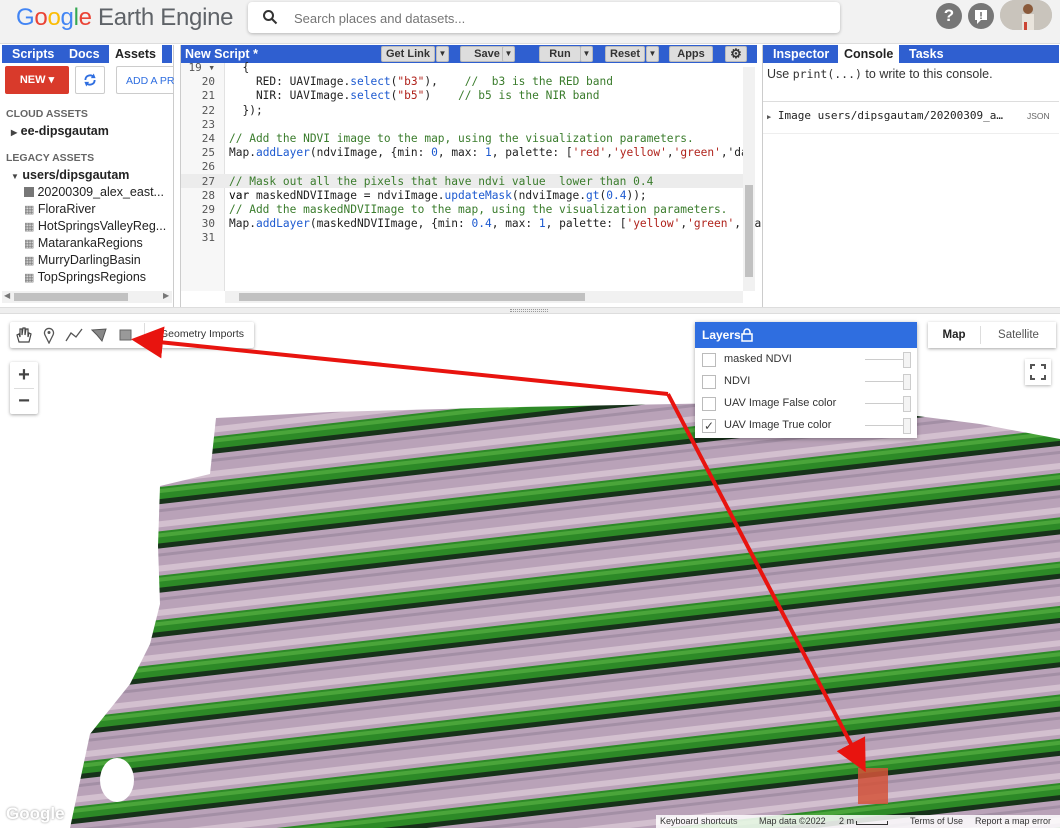 The height and width of the screenshot is (828, 1060). I want to click on get-link-button: Get Link, so click(408, 54).